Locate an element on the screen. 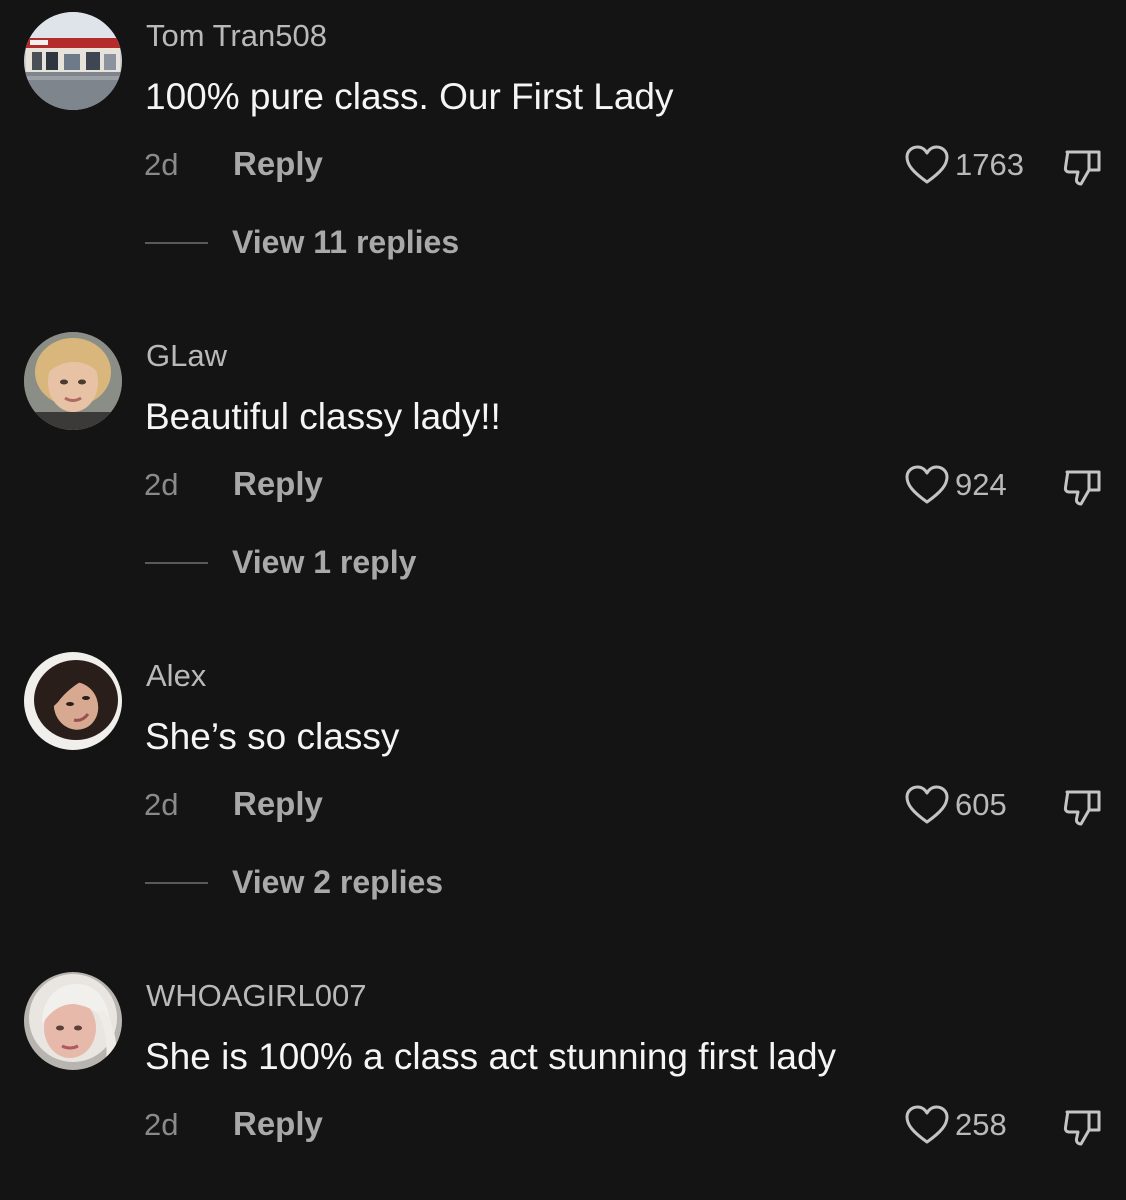  like-button: 924 is located at coordinates (955, 485).